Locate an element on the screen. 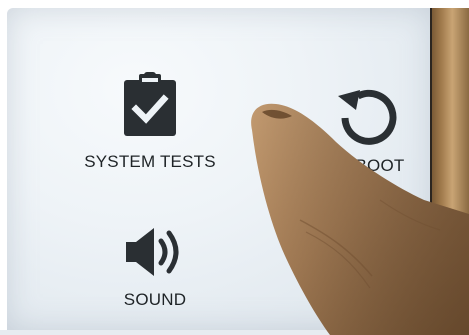  sound-label: SOUND is located at coordinates (155, 299).